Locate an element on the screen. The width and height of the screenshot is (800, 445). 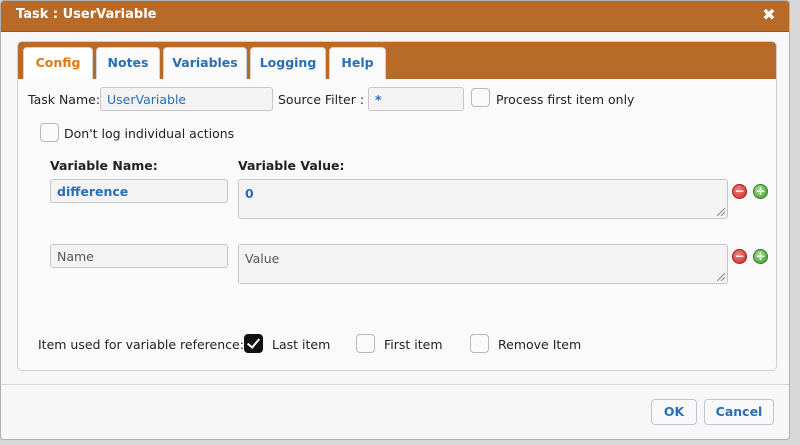
task-name-label: Task Name: is located at coordinates (64, 99).